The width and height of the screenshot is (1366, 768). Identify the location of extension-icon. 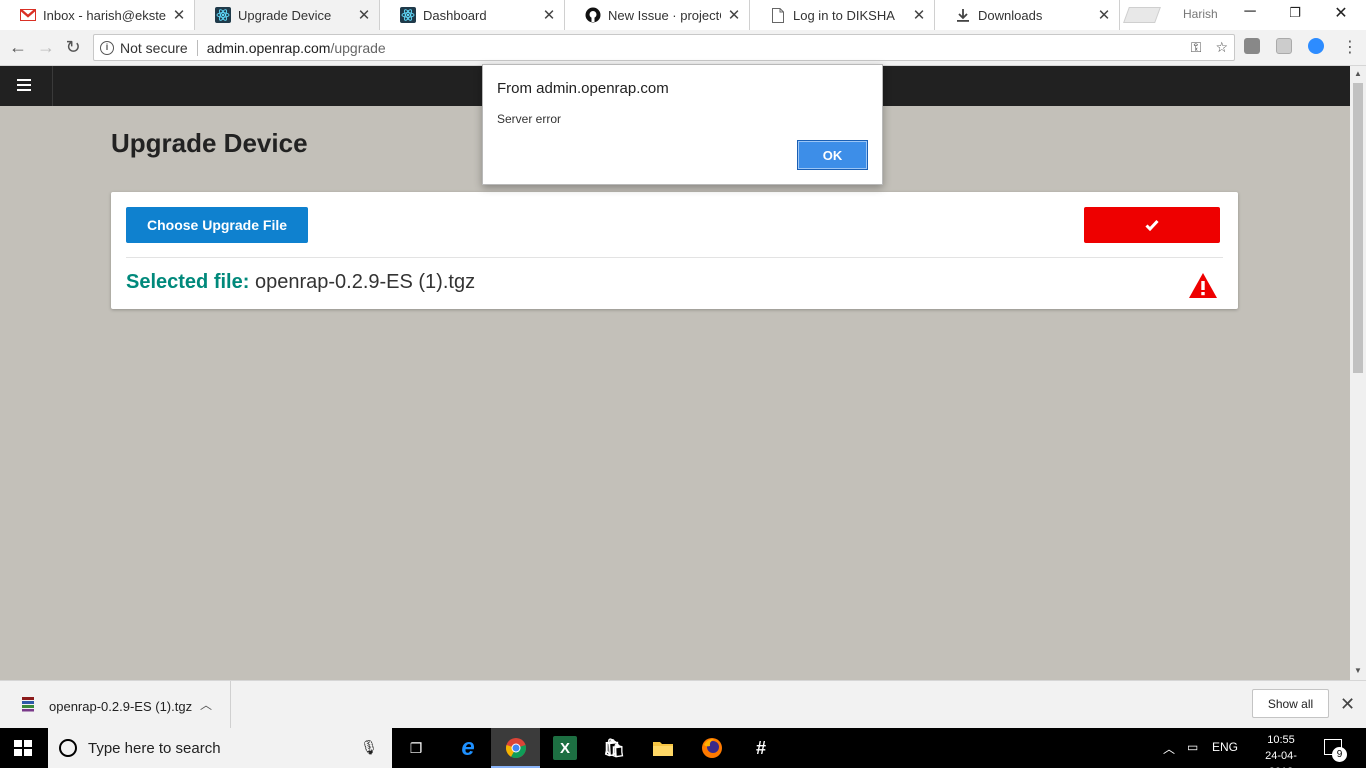
(1252, 46).